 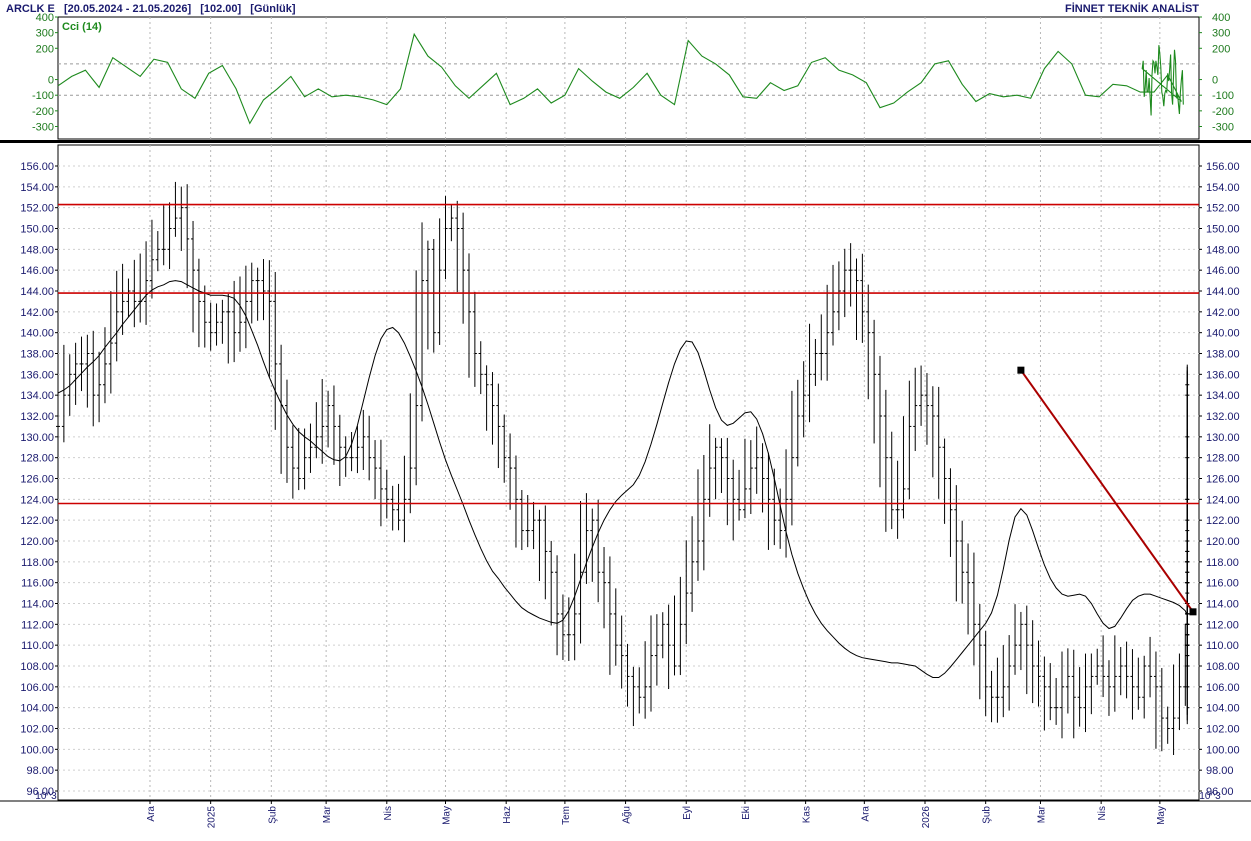 What do you see at coordinates (1223, 127) in the screenshot?
I see `cci-tick-label-right: -300` at bounding box center [1223, 127].